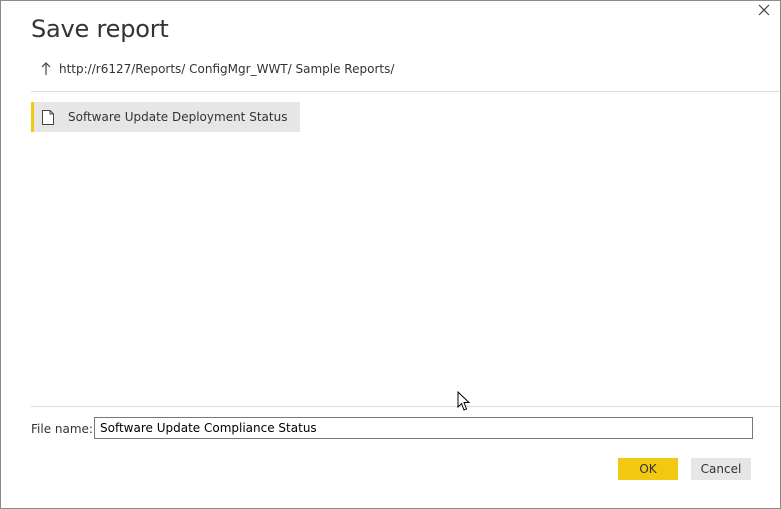 The image size is (781, 509). What do you see at coordinates (100, 29) in the screenshot?
I see `dialog-title: Save report` at bounding box center [100, 29].